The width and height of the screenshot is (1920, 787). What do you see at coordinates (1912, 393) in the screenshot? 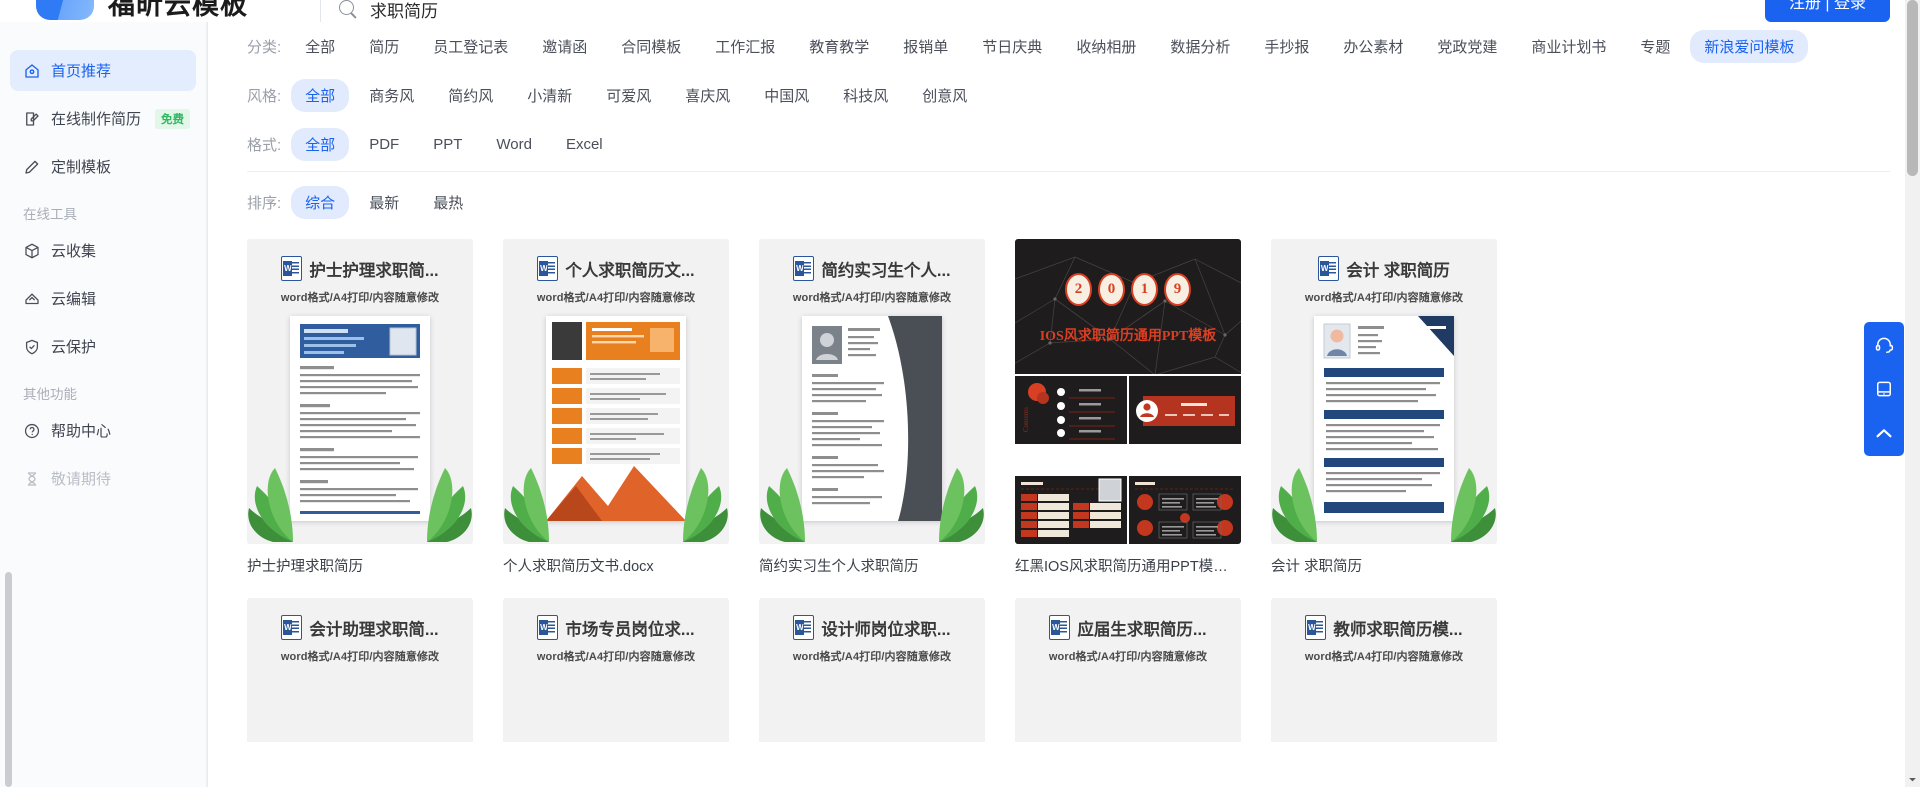
I see `page-scrollbar` at bounding box center [1912, 393].